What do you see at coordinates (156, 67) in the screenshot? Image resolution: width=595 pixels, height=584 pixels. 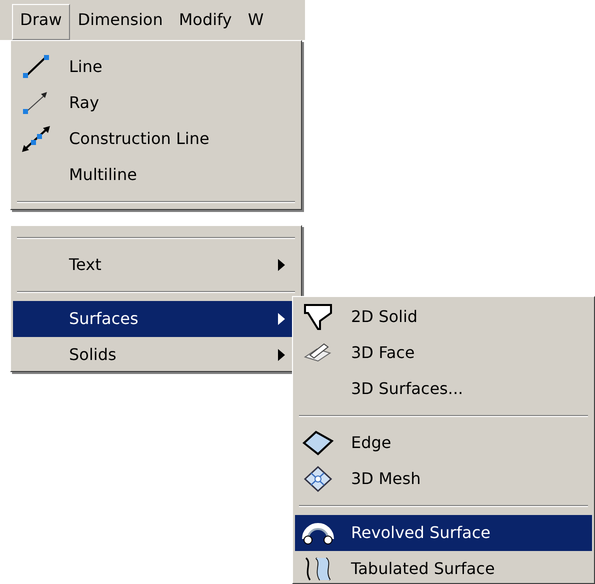 I see `menu-item: Line` at bounding box center [156, 67].